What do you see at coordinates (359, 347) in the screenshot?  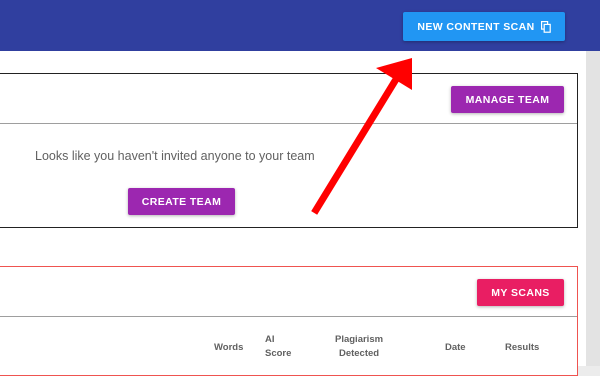 I see `column-header-plagiarism: Plagiarism Detected` at bounding box center [359, 347].